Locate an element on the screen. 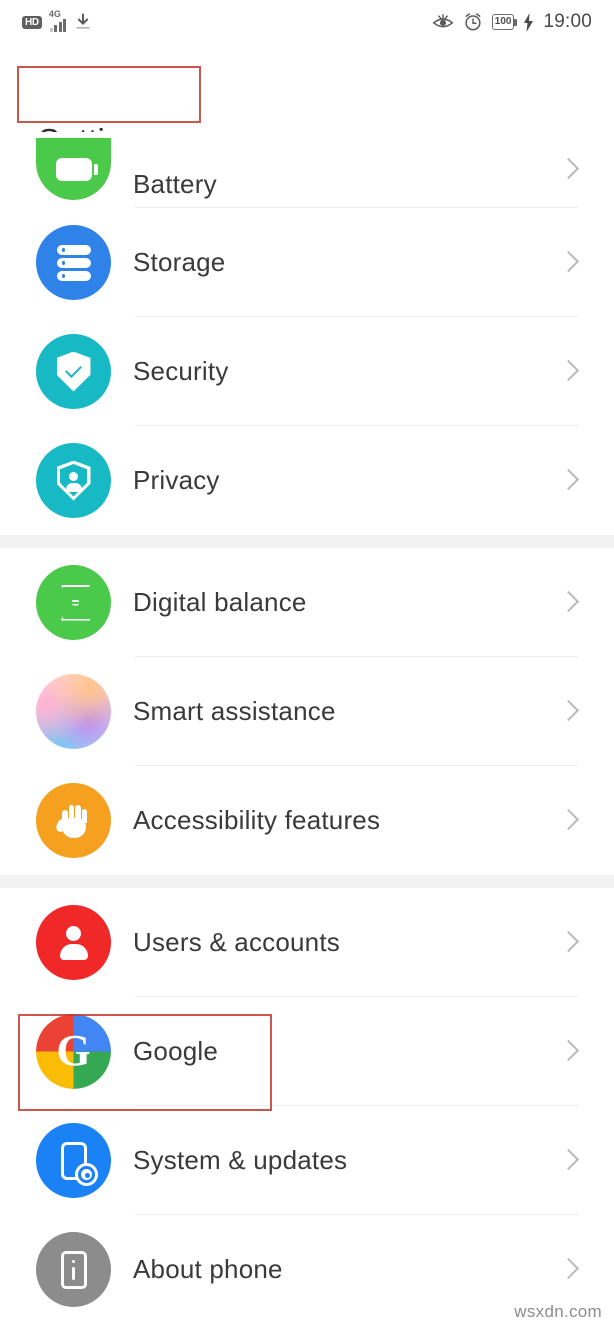 Image resolution: width=614 pixels, height=1330 pixels. battery-level-label: 100 is located at coordinates (503, 21).